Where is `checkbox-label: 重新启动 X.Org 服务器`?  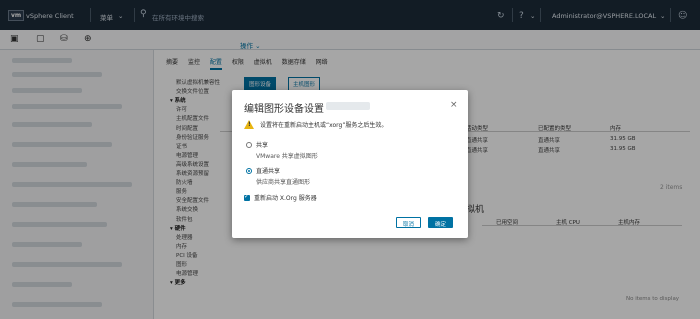 checkbox-label: 重新启动 X.Org 服务器 is located at coordinates (285, 198).